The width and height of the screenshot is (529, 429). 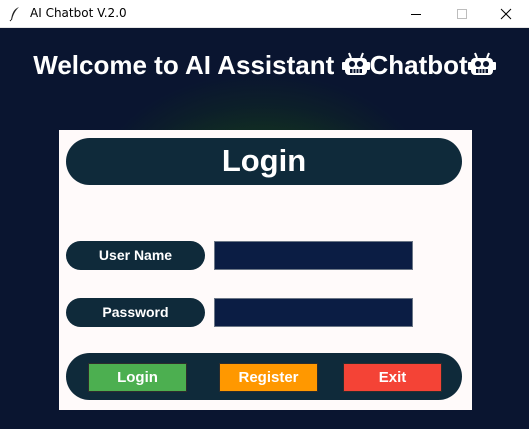 I want to click on minimize-icon, so click(x=416, y=14).